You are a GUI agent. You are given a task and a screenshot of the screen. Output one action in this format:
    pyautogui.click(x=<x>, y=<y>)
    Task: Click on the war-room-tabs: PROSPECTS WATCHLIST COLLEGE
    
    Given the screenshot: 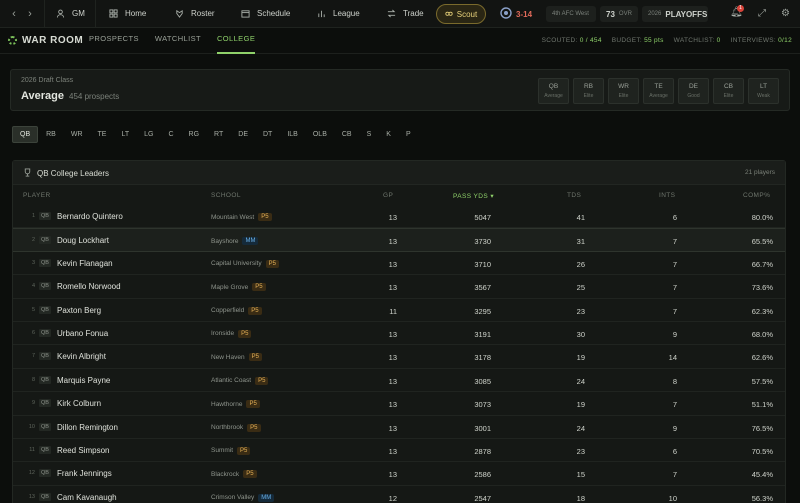 What is the action you would take?
    pyautogui.click(x=172, y=41)
    